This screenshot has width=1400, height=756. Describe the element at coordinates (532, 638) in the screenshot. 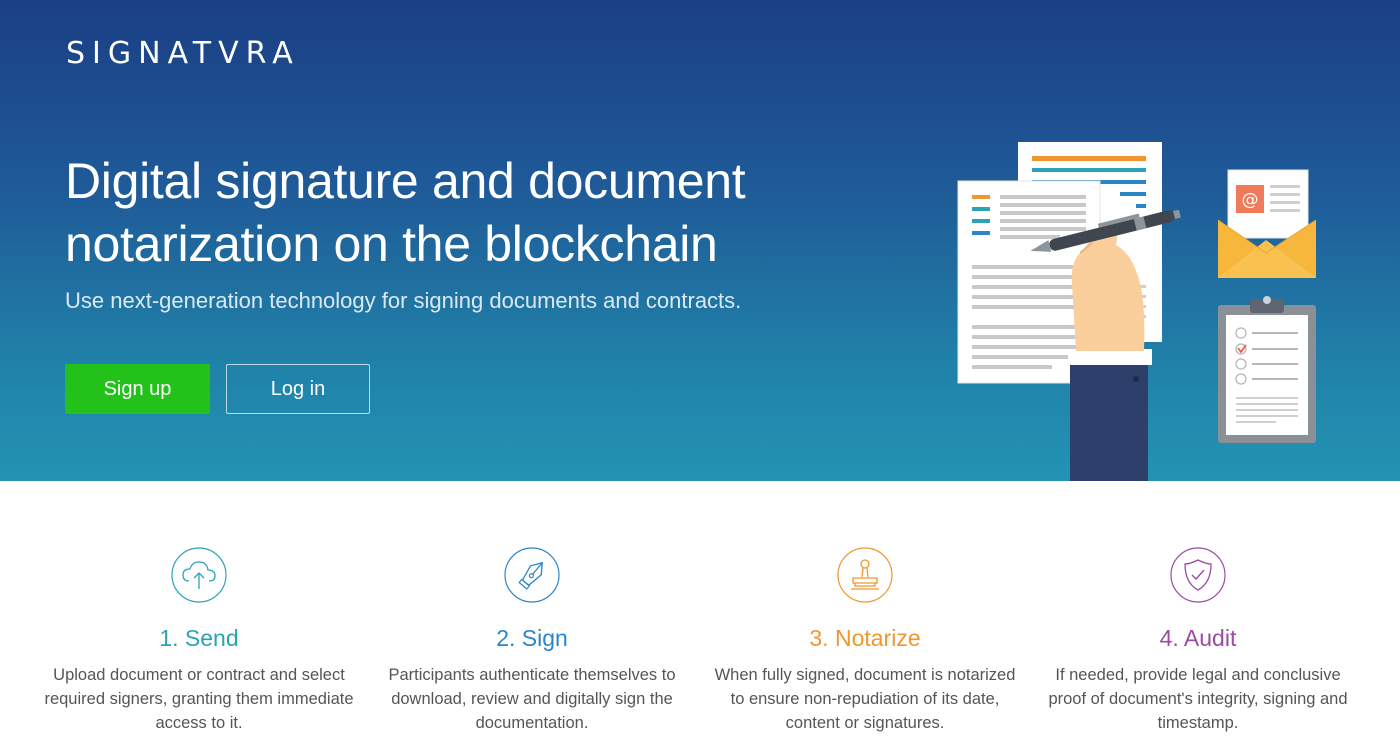

I see `feature-title: 2. Sign` at that location.